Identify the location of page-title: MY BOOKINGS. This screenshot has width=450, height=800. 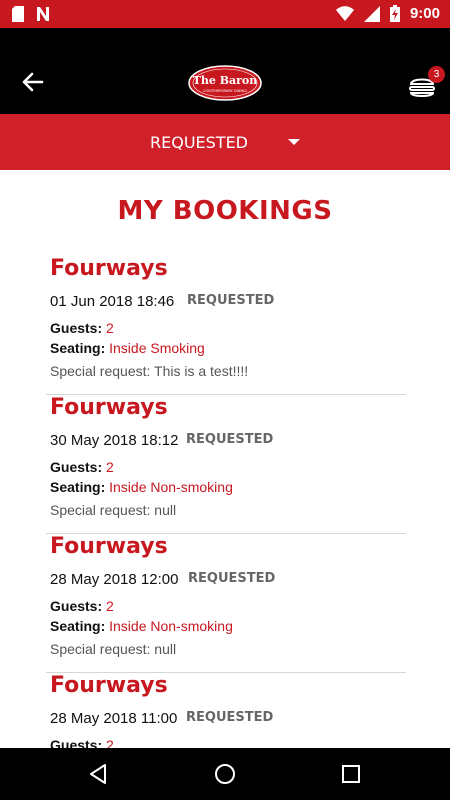
(225, 211).